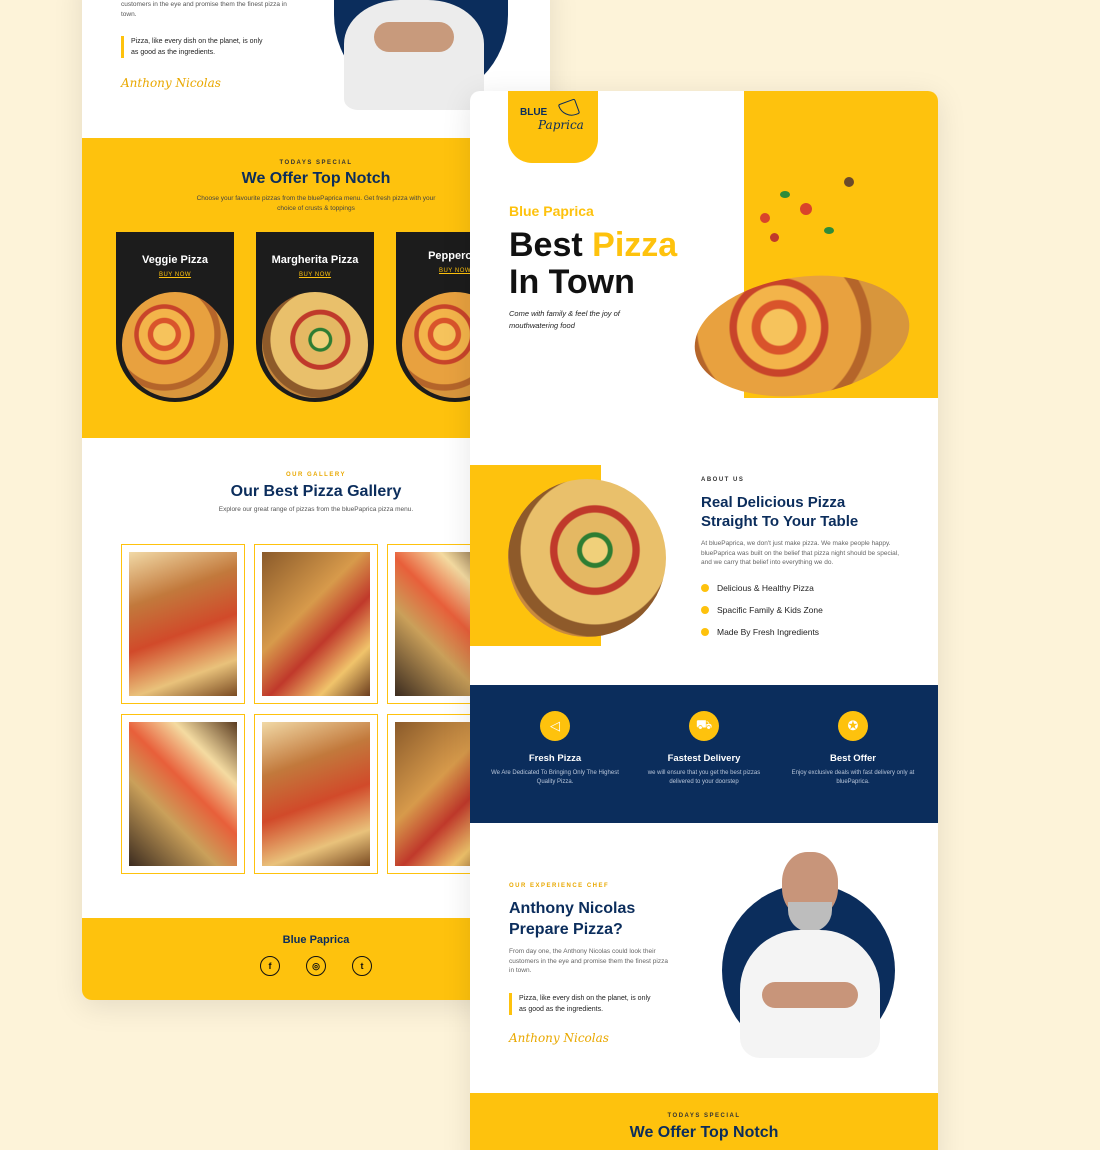 This screenshot has height=1150, width=1100. I want to click on menu-item-name: Veggie Pizza, so click(175, 260).